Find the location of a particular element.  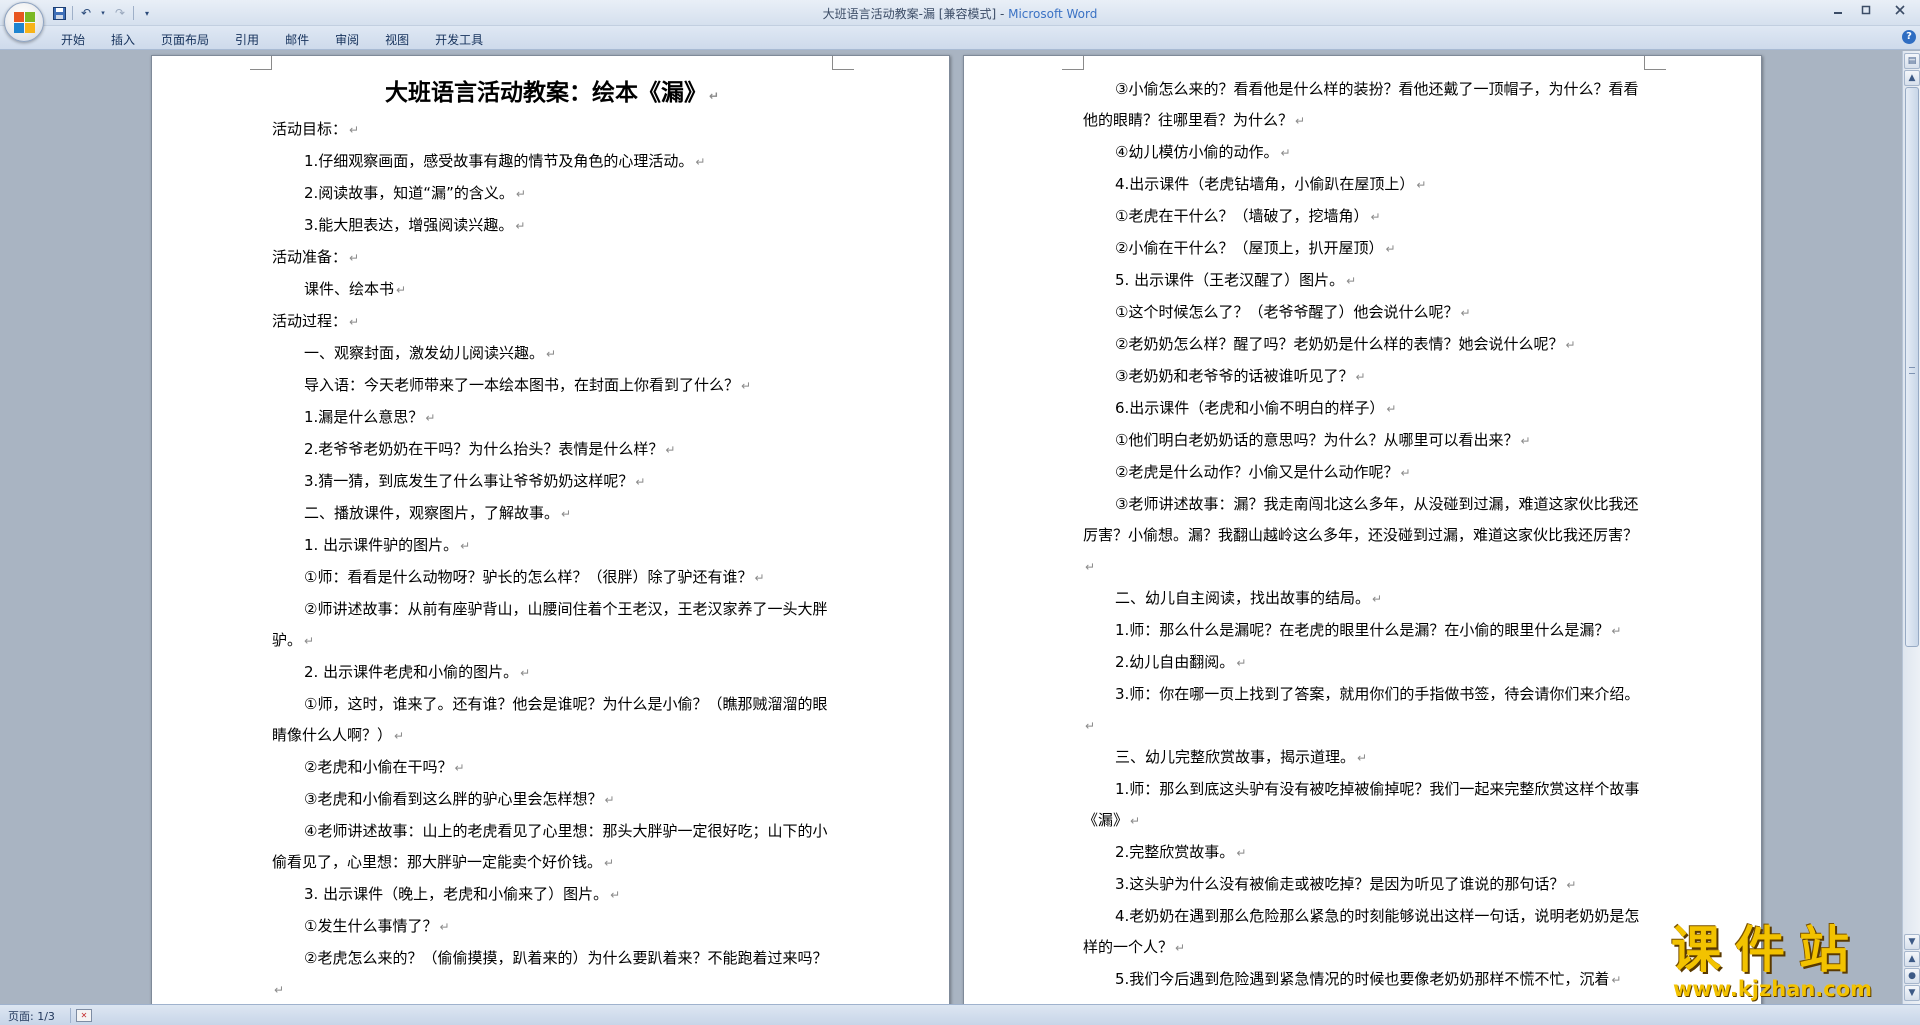

paragraph: ③老奶奶和老爷爷的话被谁听见了？ ↵ is located at coordinates (1363, 377).